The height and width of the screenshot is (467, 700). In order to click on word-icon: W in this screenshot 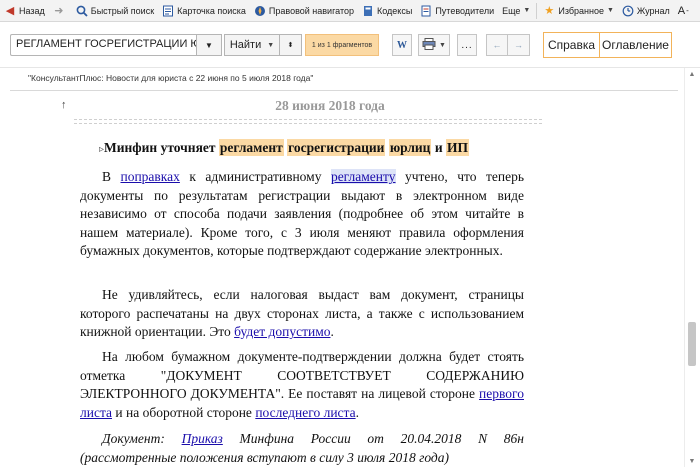, I will do `click(402, 45)`.